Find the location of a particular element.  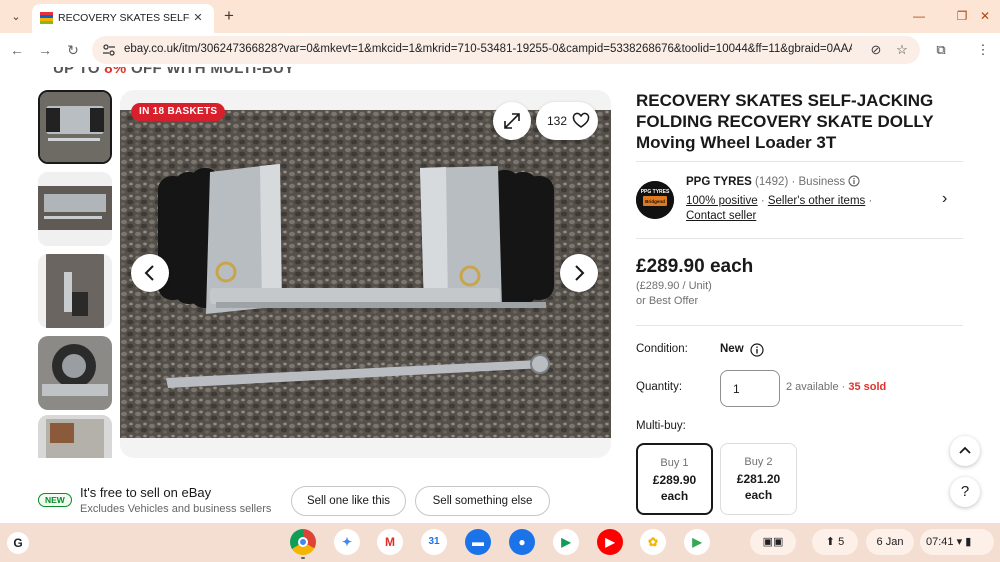

chrome-app-icon is located at coordinates (303, 542).